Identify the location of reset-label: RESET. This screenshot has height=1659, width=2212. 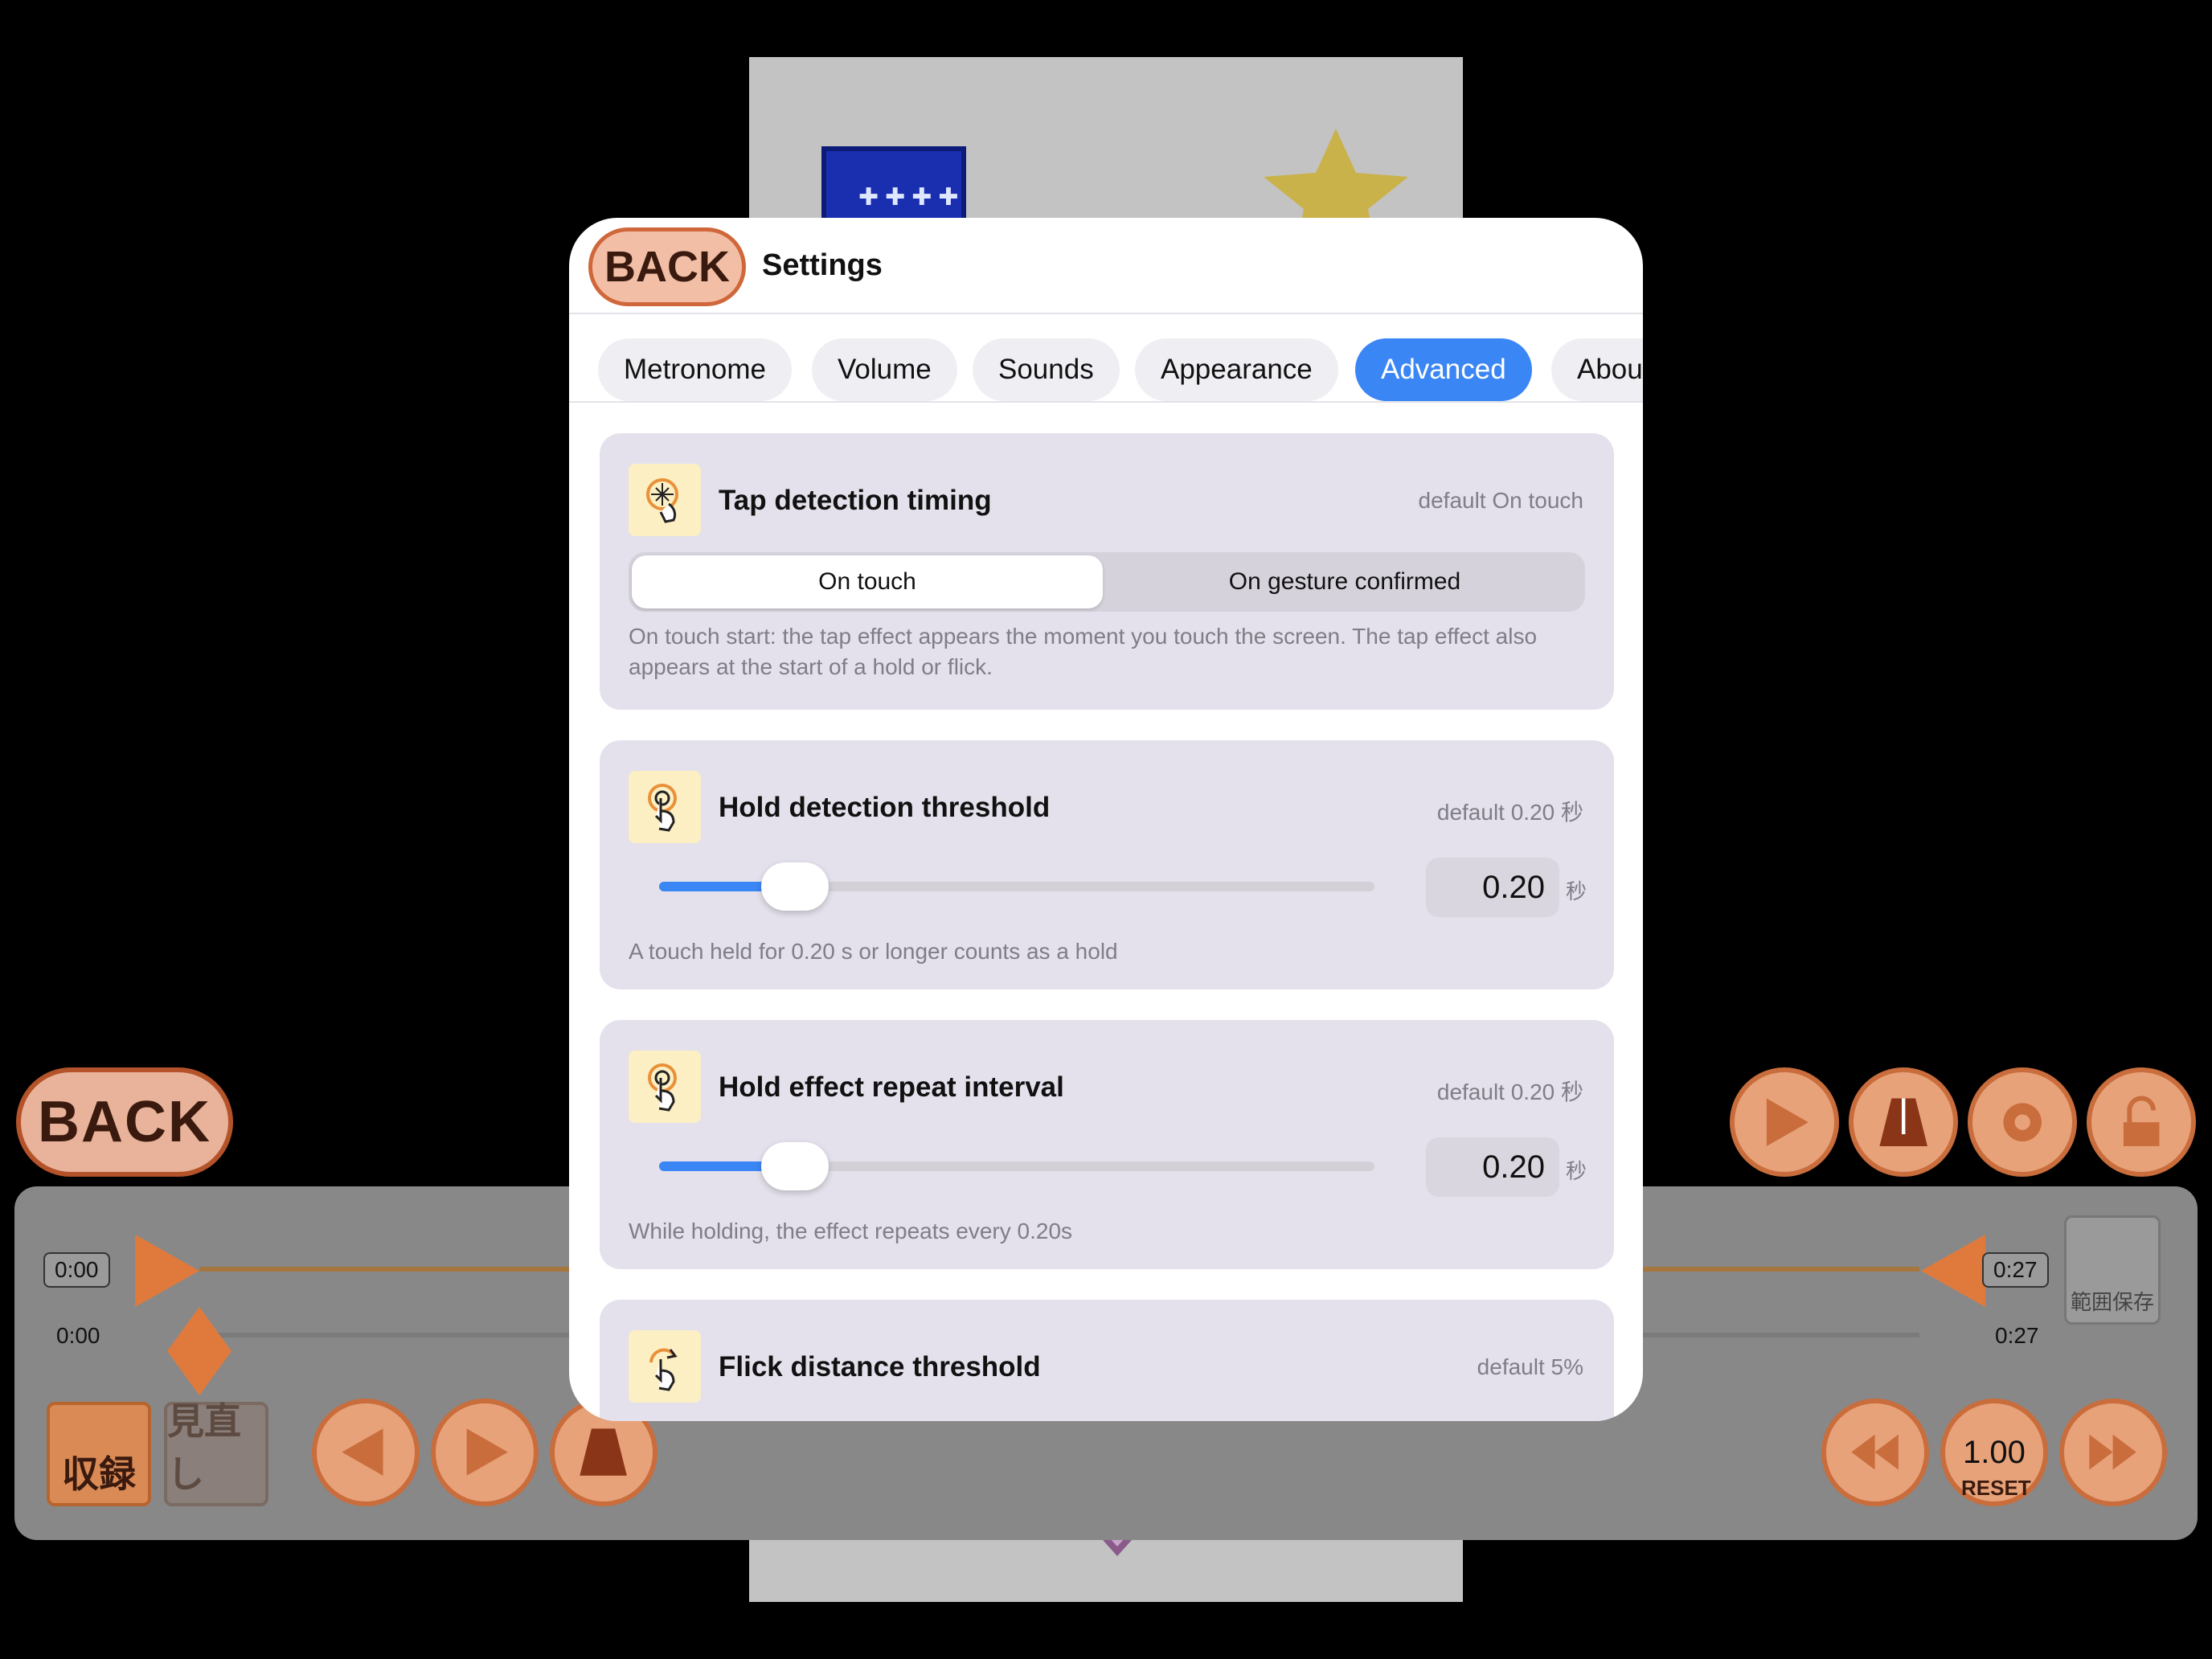
(1996, 1488).